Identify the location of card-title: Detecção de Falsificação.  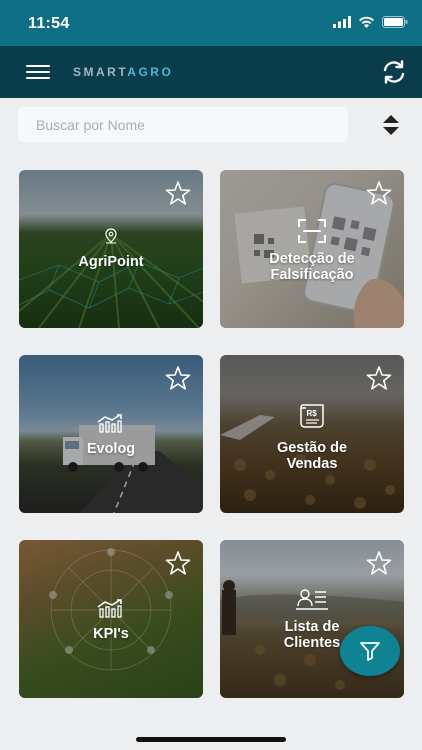
(312, 267).